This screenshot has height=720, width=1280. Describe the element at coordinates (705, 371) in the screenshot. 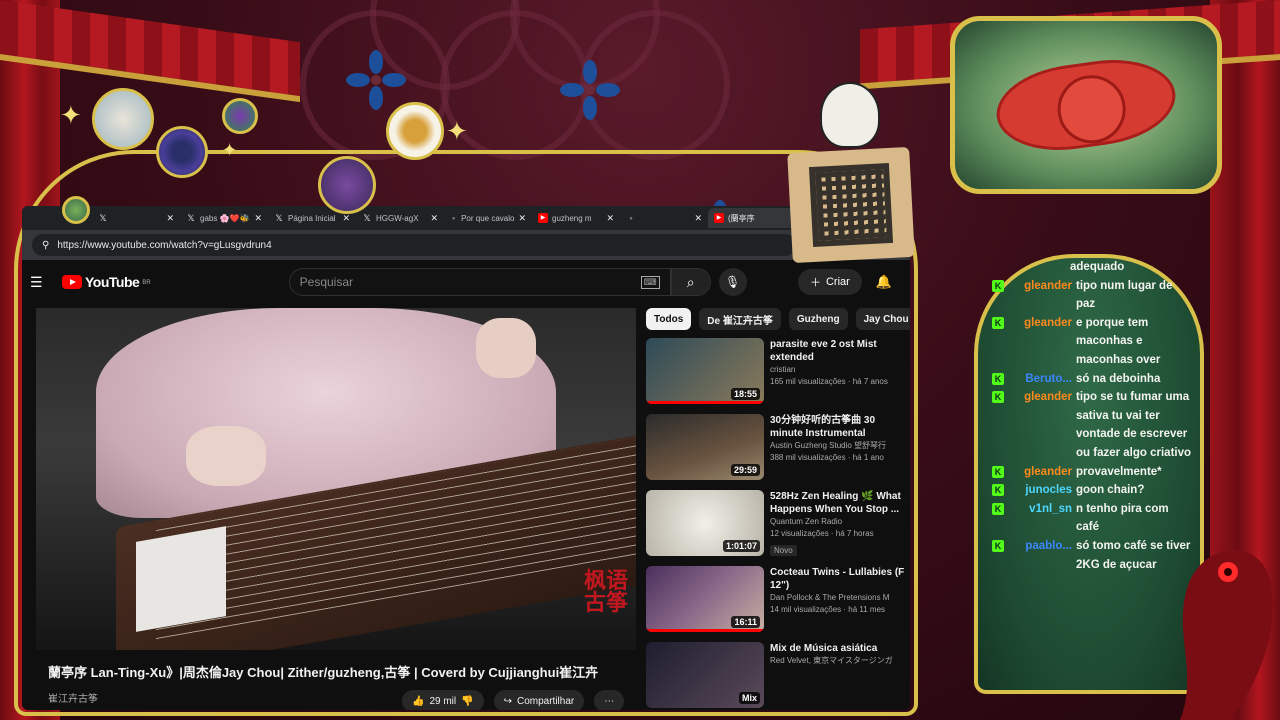

I see `video-thumbnail: 18:55` at that location.